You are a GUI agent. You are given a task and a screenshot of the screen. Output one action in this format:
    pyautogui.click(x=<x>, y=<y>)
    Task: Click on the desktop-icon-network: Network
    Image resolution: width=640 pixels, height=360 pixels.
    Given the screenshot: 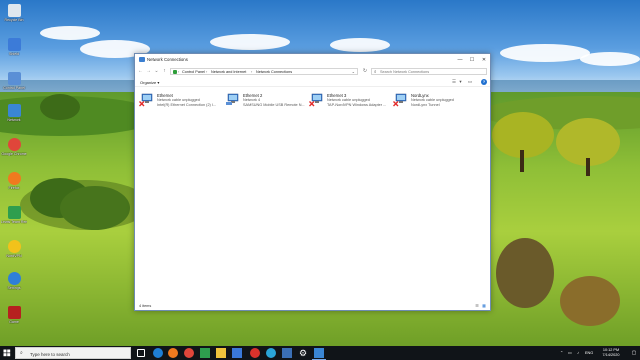 What is the action you would take?
    pyautogui.click(x=14, y=113)
    